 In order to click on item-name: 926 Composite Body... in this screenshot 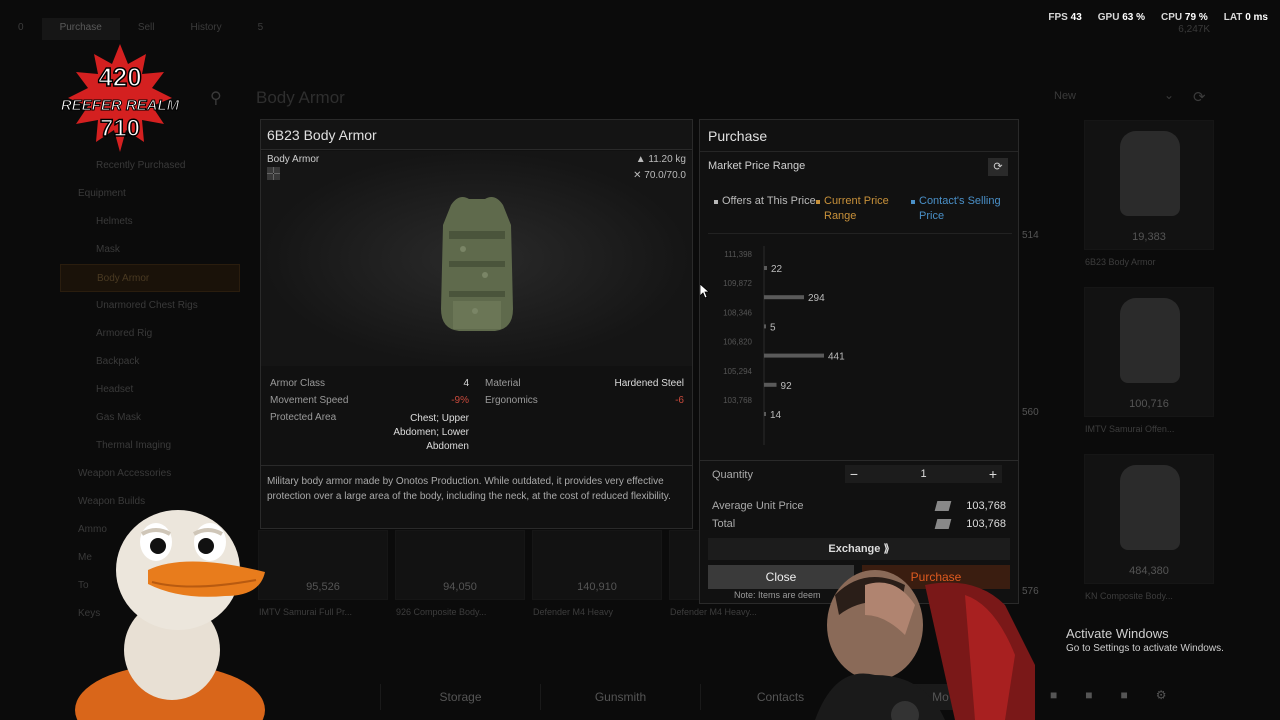, I will do `click(441, 612)`.